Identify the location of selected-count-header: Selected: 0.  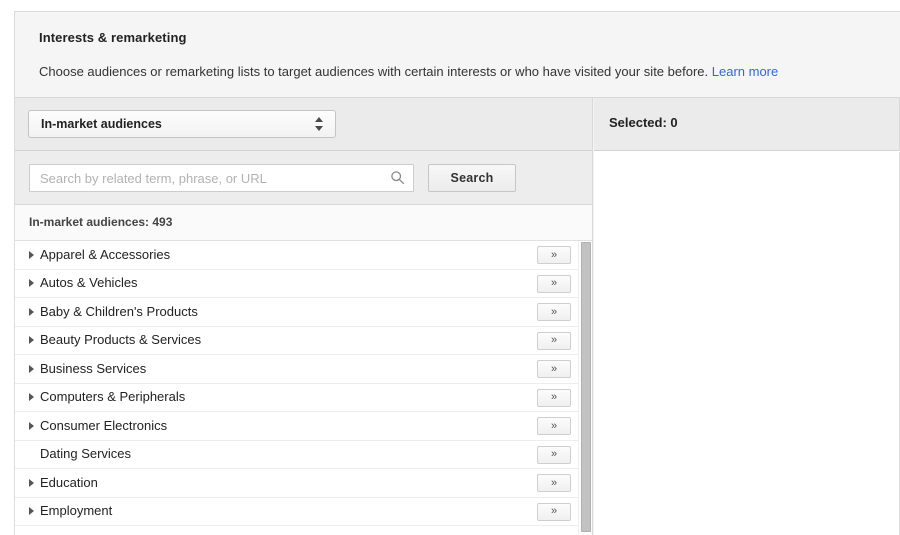
(747, 124).